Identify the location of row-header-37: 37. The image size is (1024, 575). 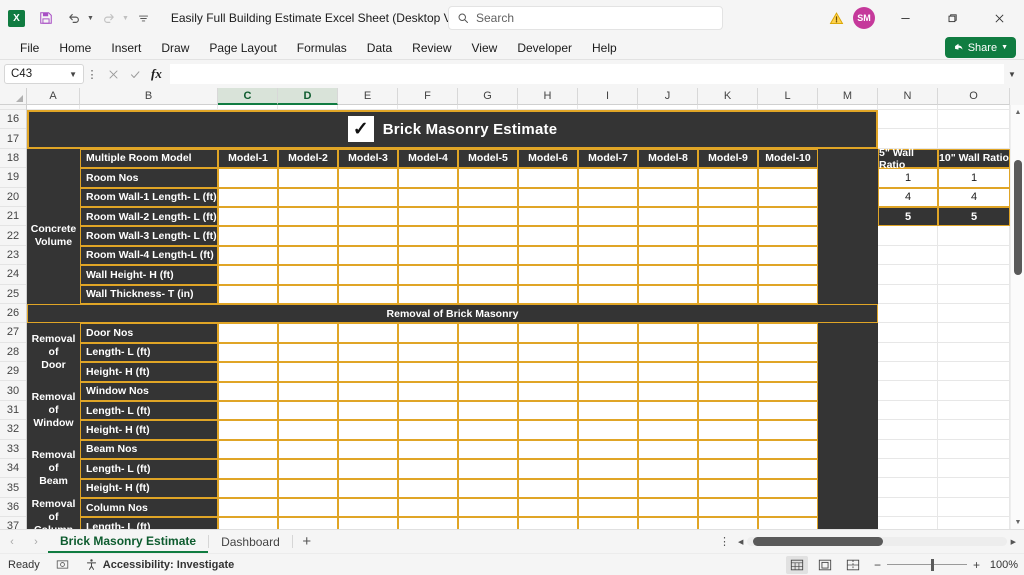
(13, 523).